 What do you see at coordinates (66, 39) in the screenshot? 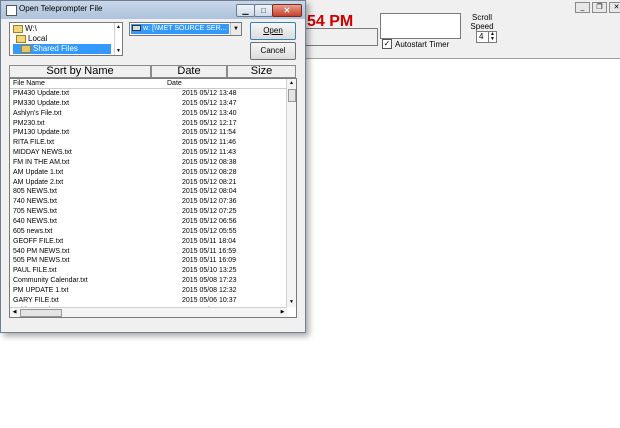
I see `directory-list: W:\ Local Shared Files ▲ ▼` at bounding box center [66, 39].